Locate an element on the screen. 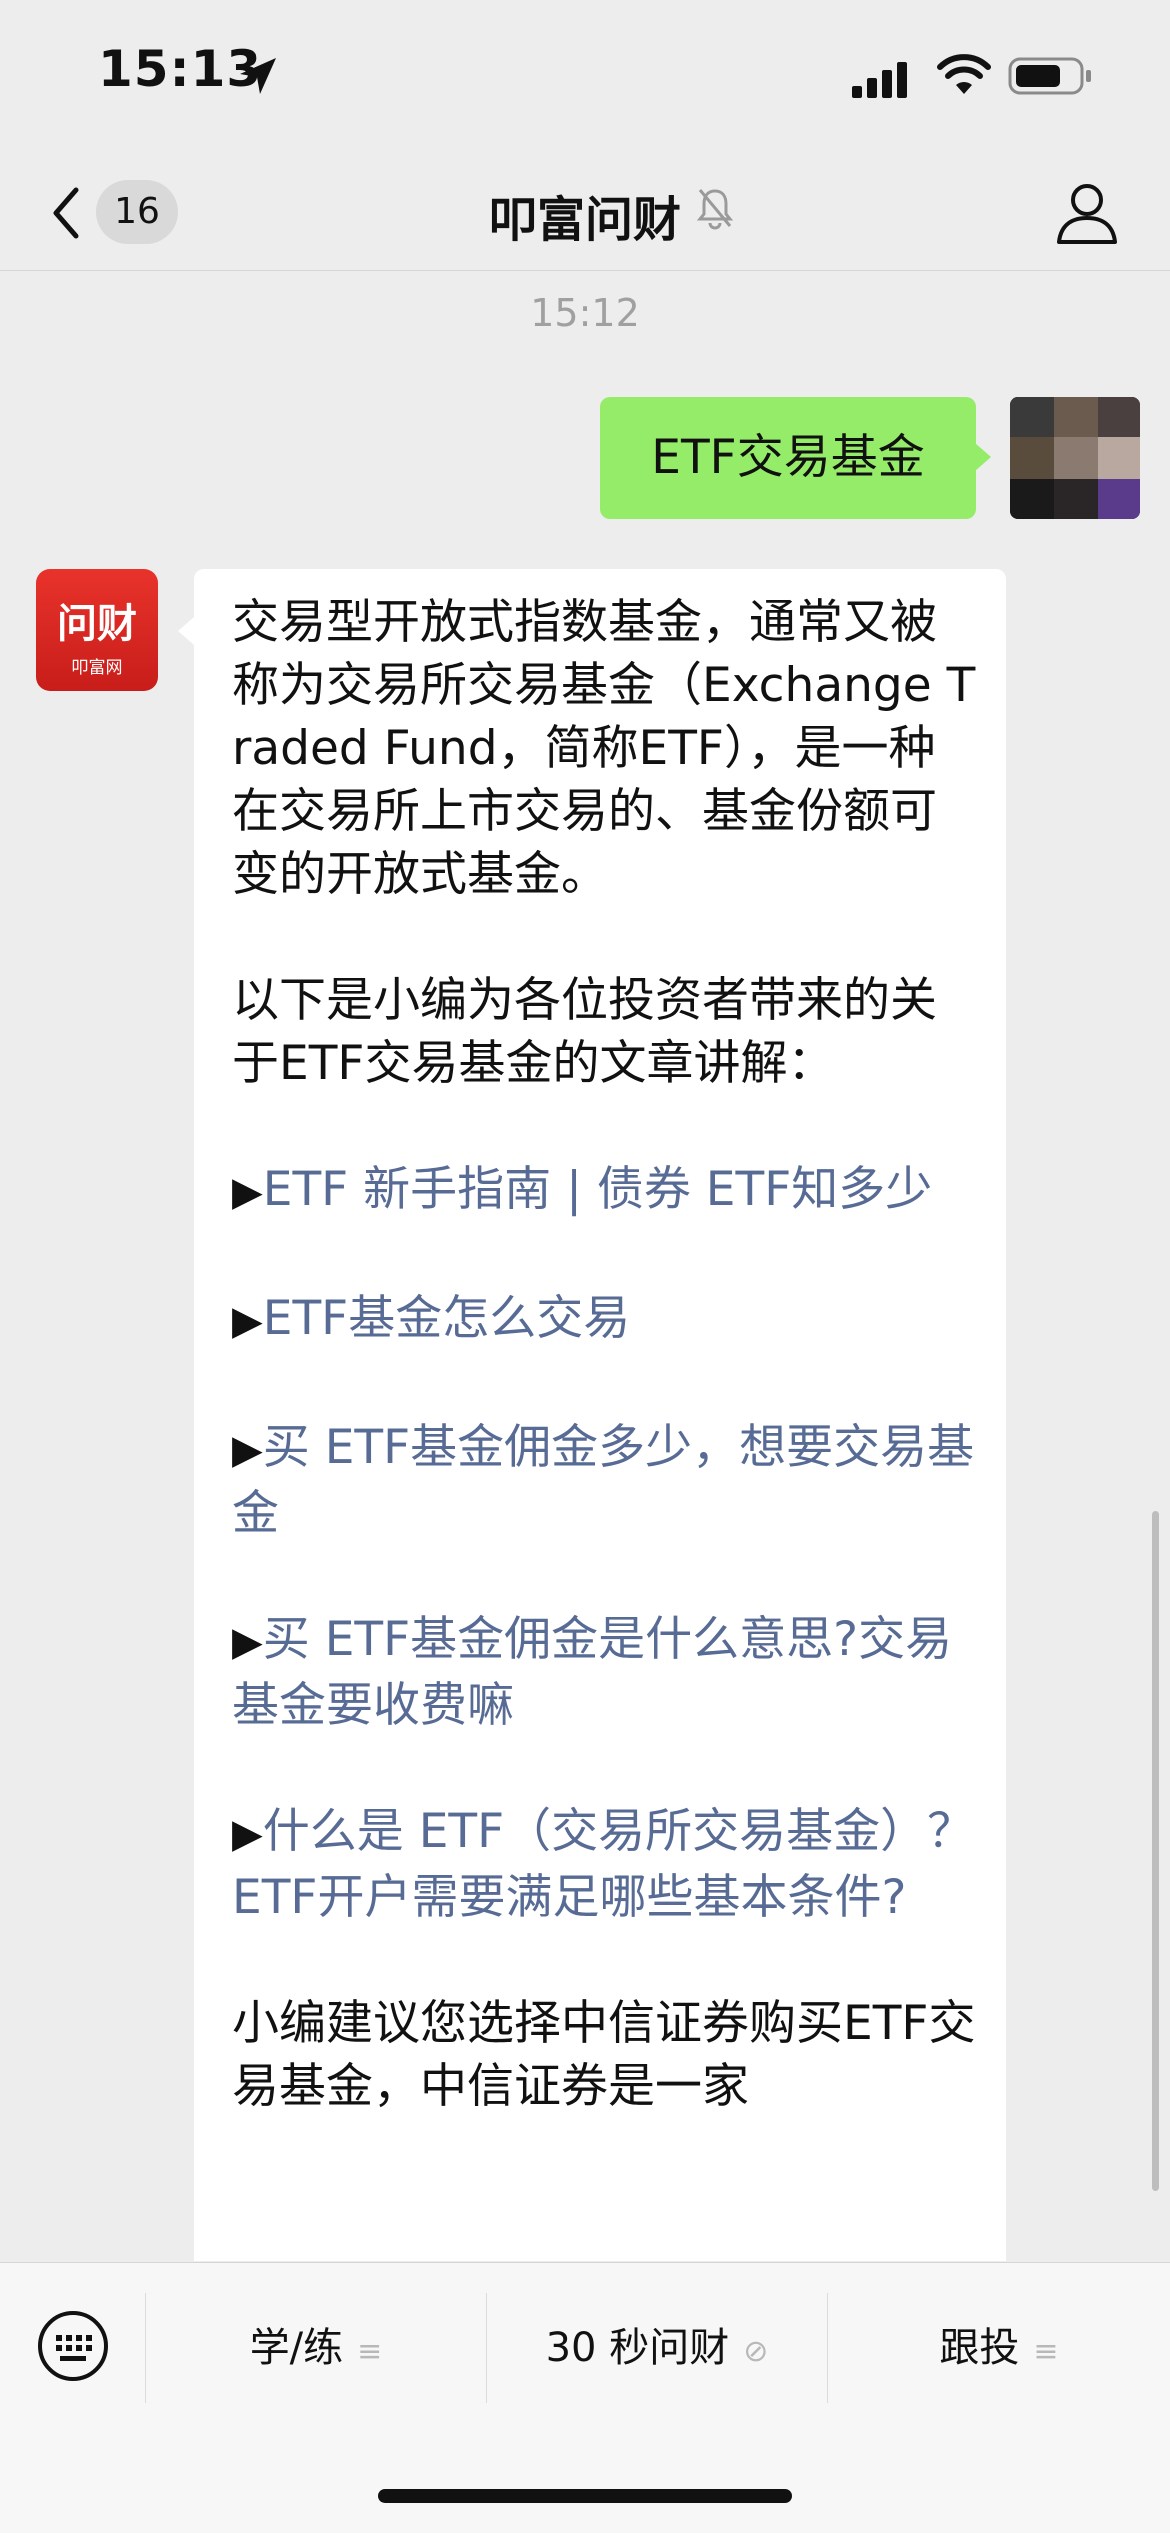  article-link: ▶ETF基金怎么交易 is located at coordinates (604, 1320).